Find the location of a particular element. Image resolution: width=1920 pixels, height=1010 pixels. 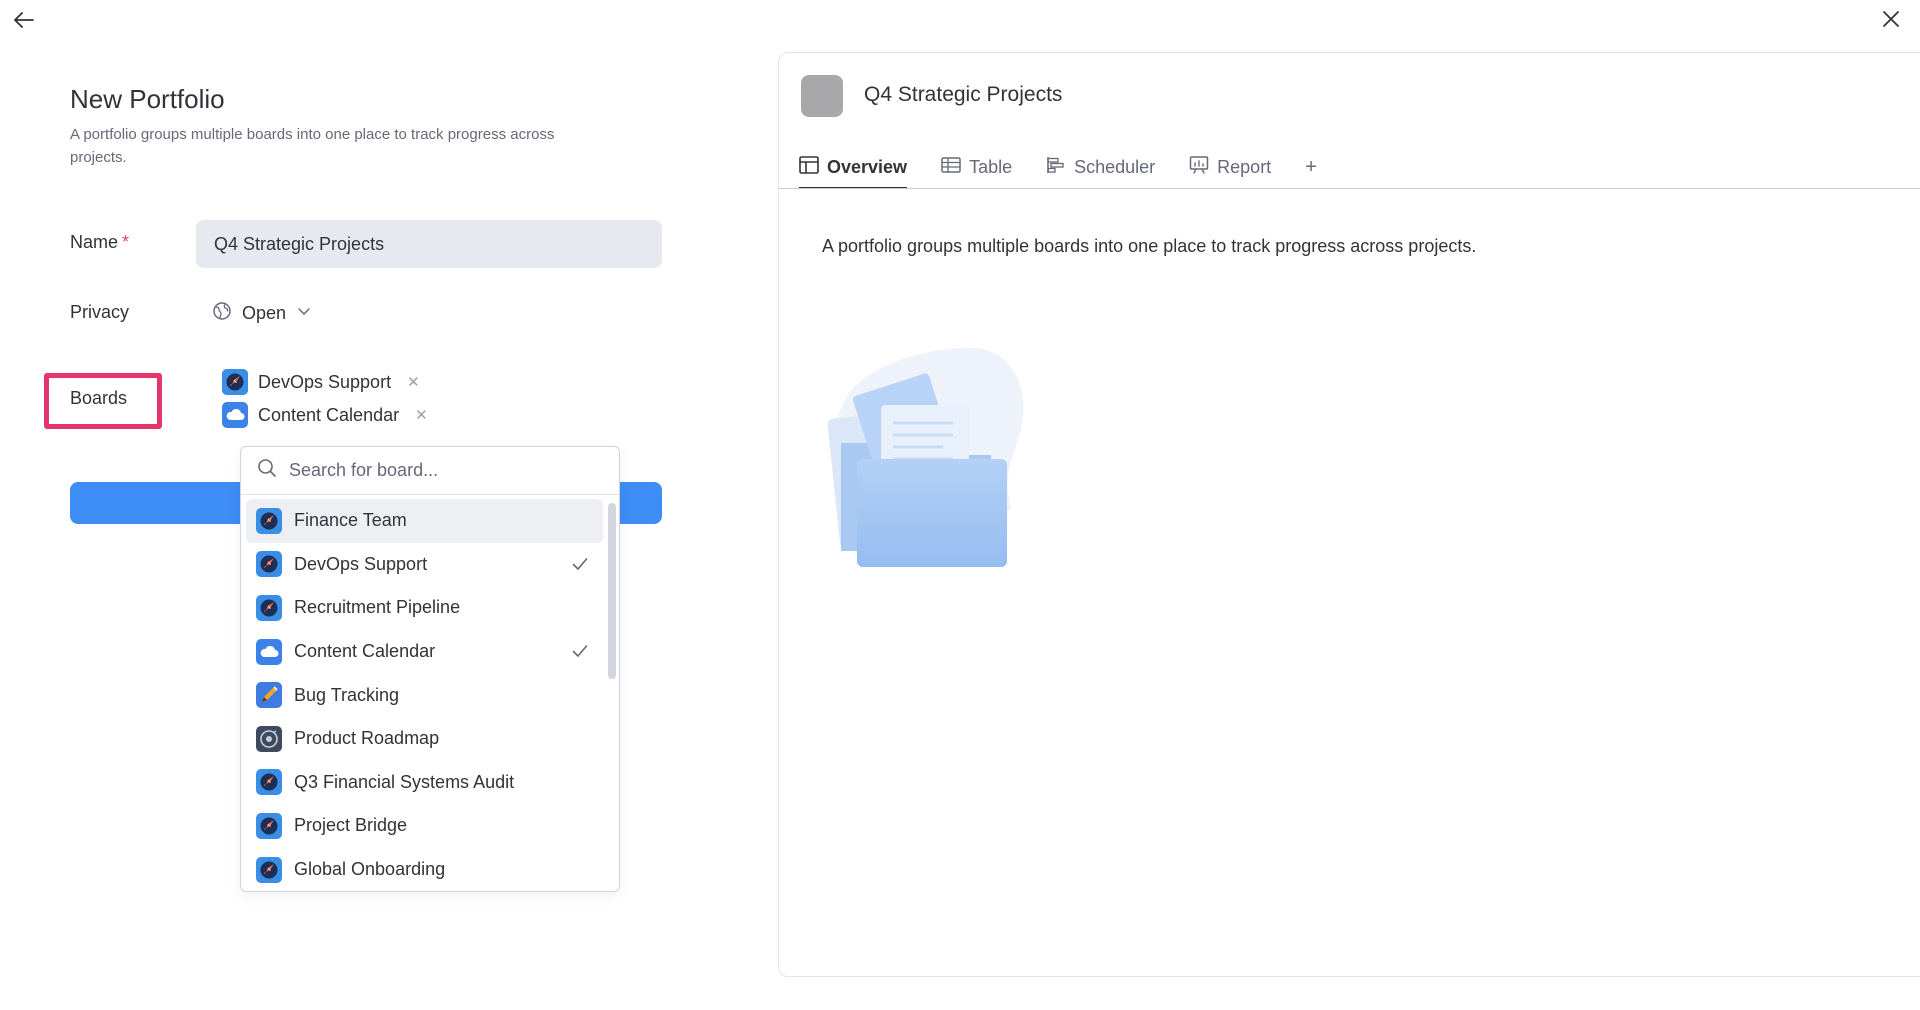

add-tab-button: + is located at coordinates (1311, 167).